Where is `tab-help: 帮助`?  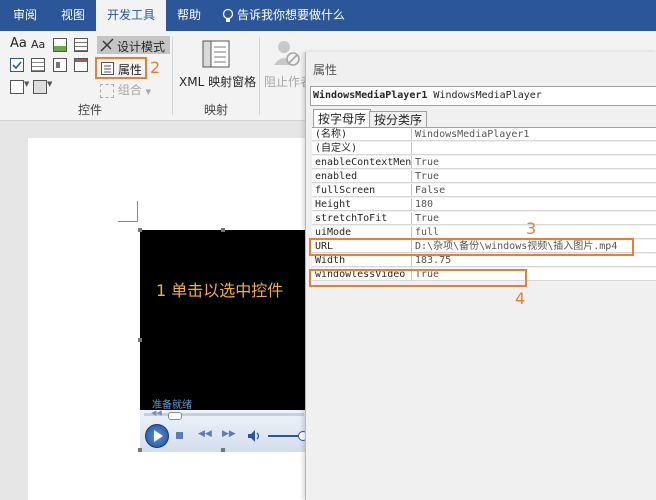 tab-help: 帮助 is located at coordinates (189, 15).